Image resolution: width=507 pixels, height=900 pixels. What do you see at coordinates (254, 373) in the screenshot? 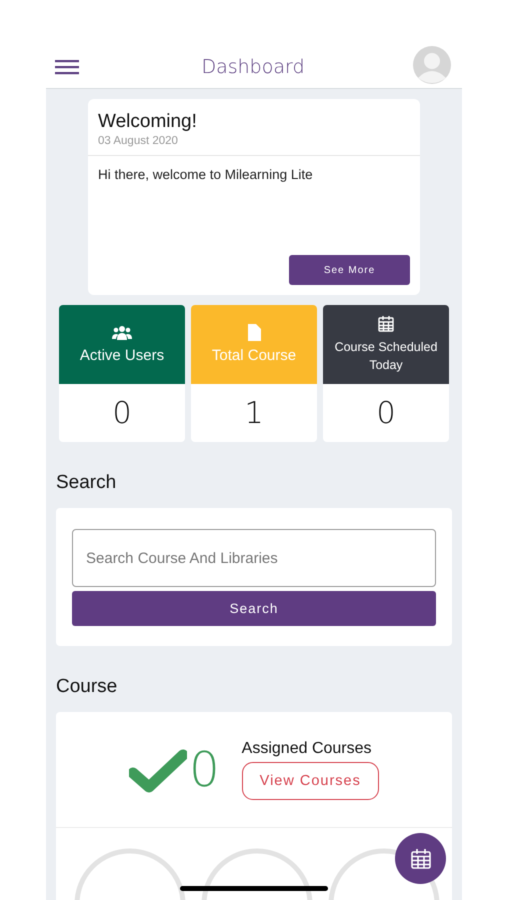
I see `stat-card: Total Course 1` at bounding box center [254, 373].